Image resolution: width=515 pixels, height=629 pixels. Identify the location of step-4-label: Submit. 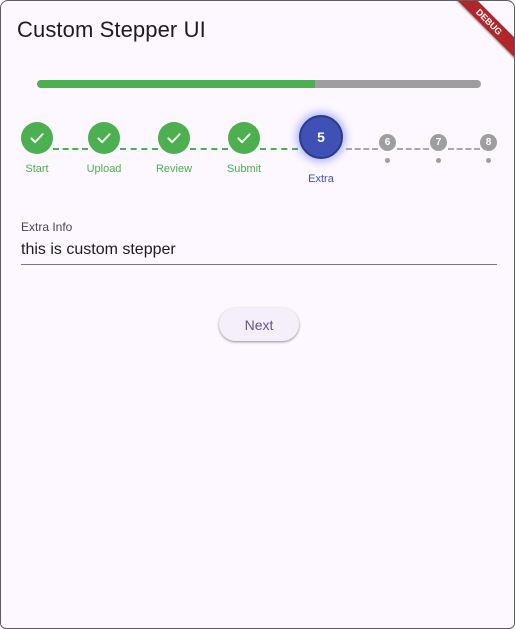
(244, 169).